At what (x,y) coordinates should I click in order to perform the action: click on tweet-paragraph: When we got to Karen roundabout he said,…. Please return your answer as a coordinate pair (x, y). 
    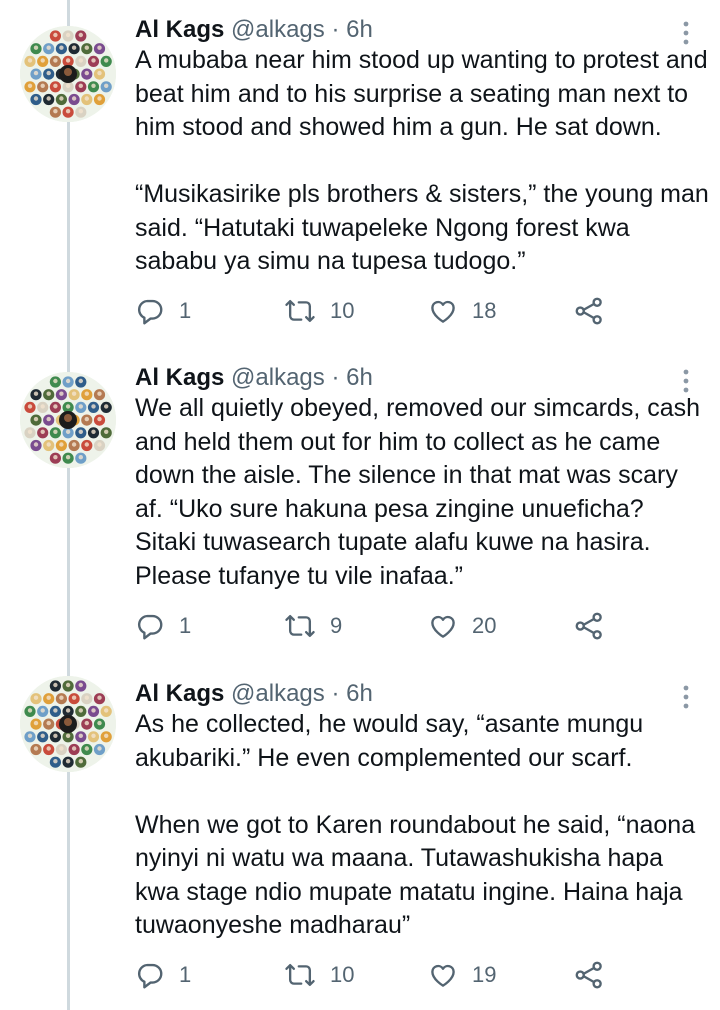
    Looking at the image, I should click on (415, 875).